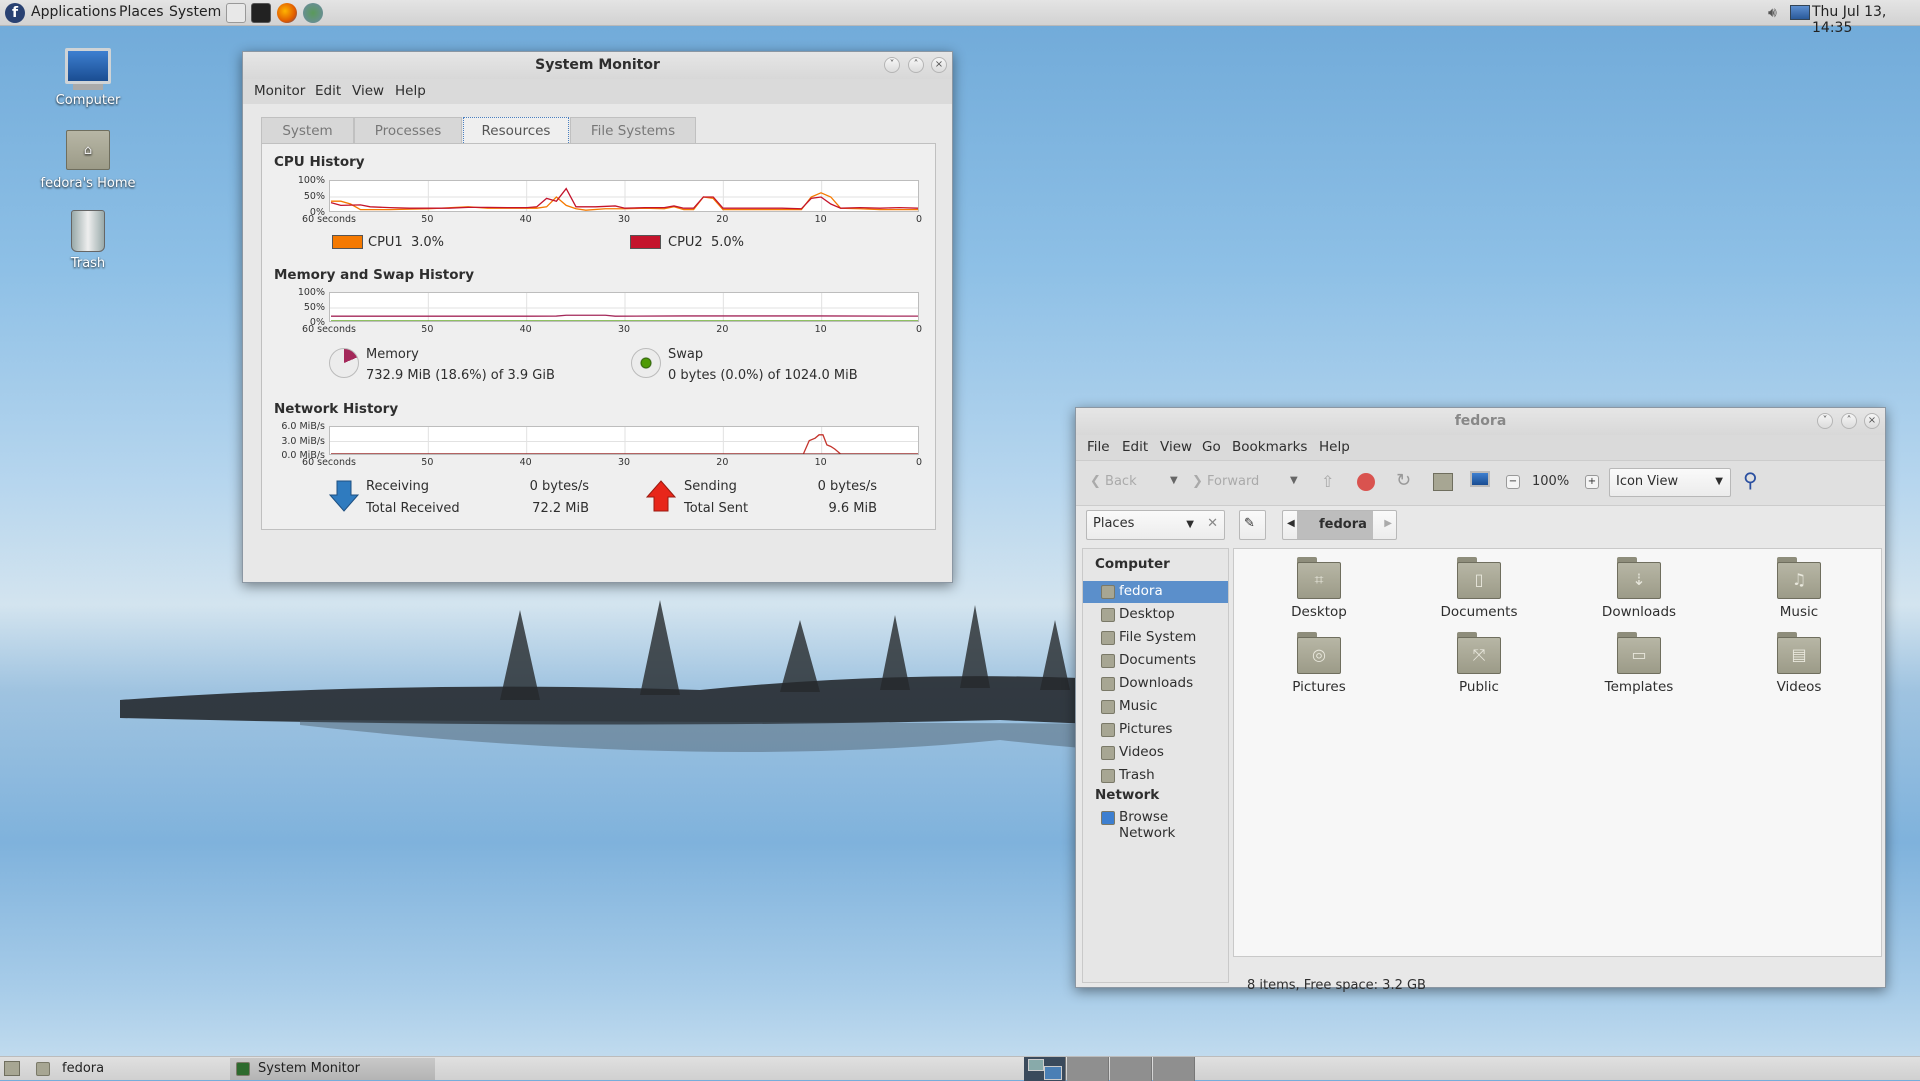  Describe the element at coordinates (128, 1069) in the screenshot. I see `task-fedora: fedora` at that location.